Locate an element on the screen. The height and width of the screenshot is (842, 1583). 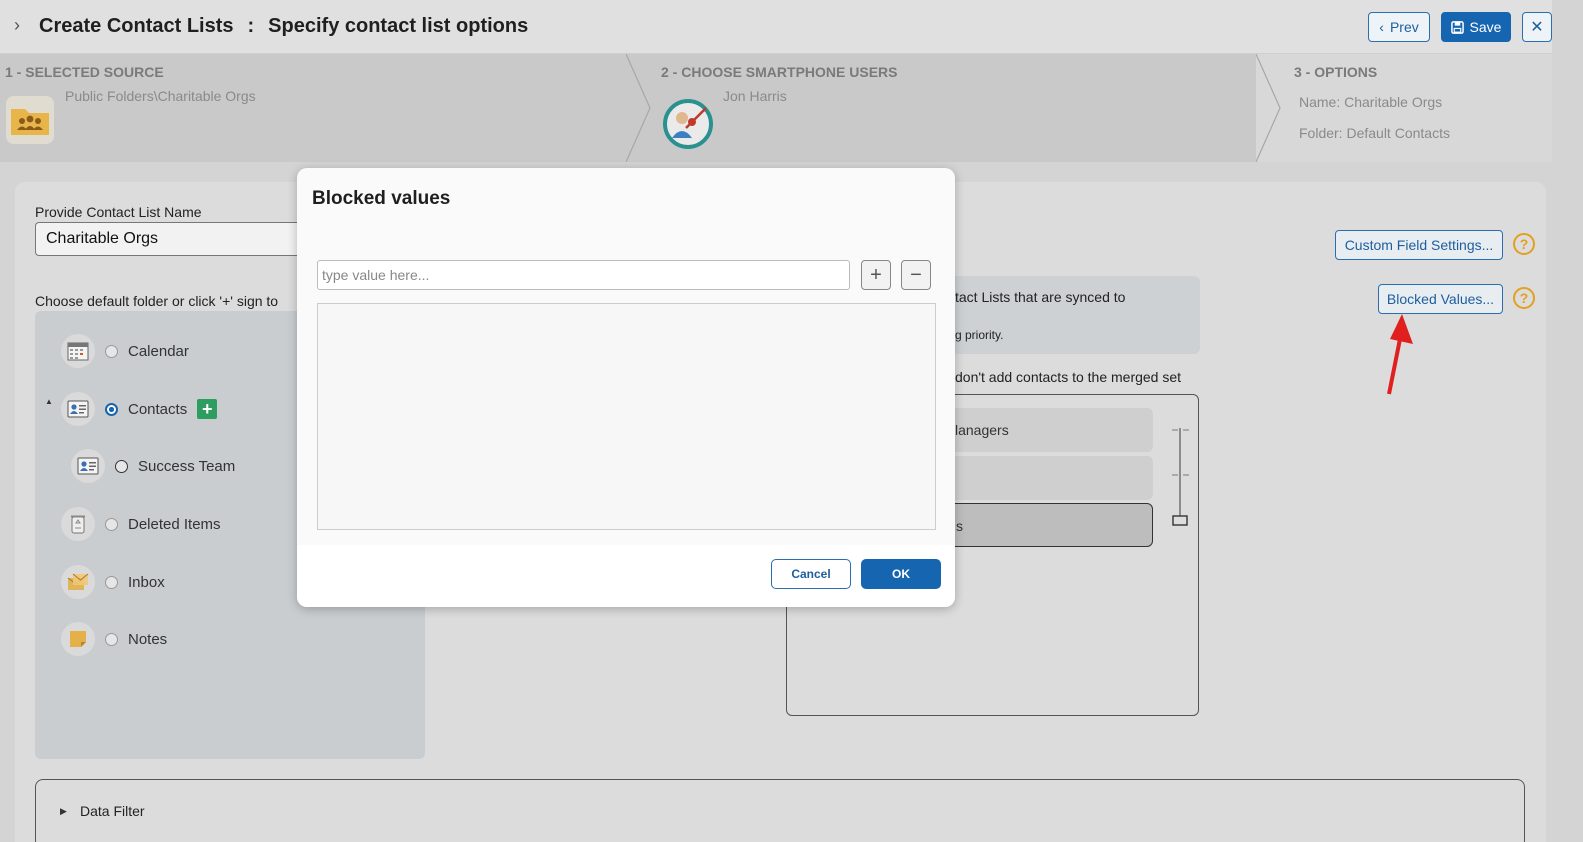
cancel-button: Cancel is located at coordinates (811, 574).